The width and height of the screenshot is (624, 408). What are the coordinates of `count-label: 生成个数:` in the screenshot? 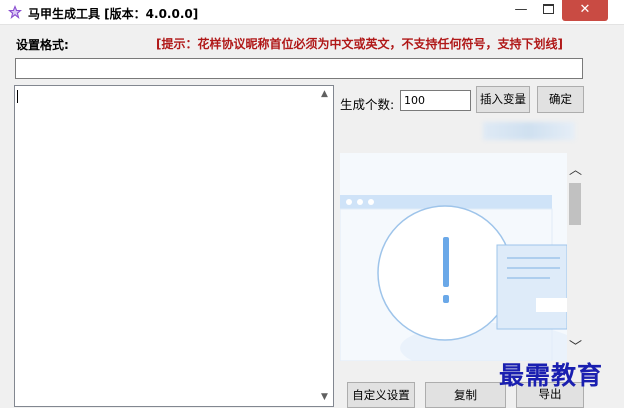 It's located at (367, 104).